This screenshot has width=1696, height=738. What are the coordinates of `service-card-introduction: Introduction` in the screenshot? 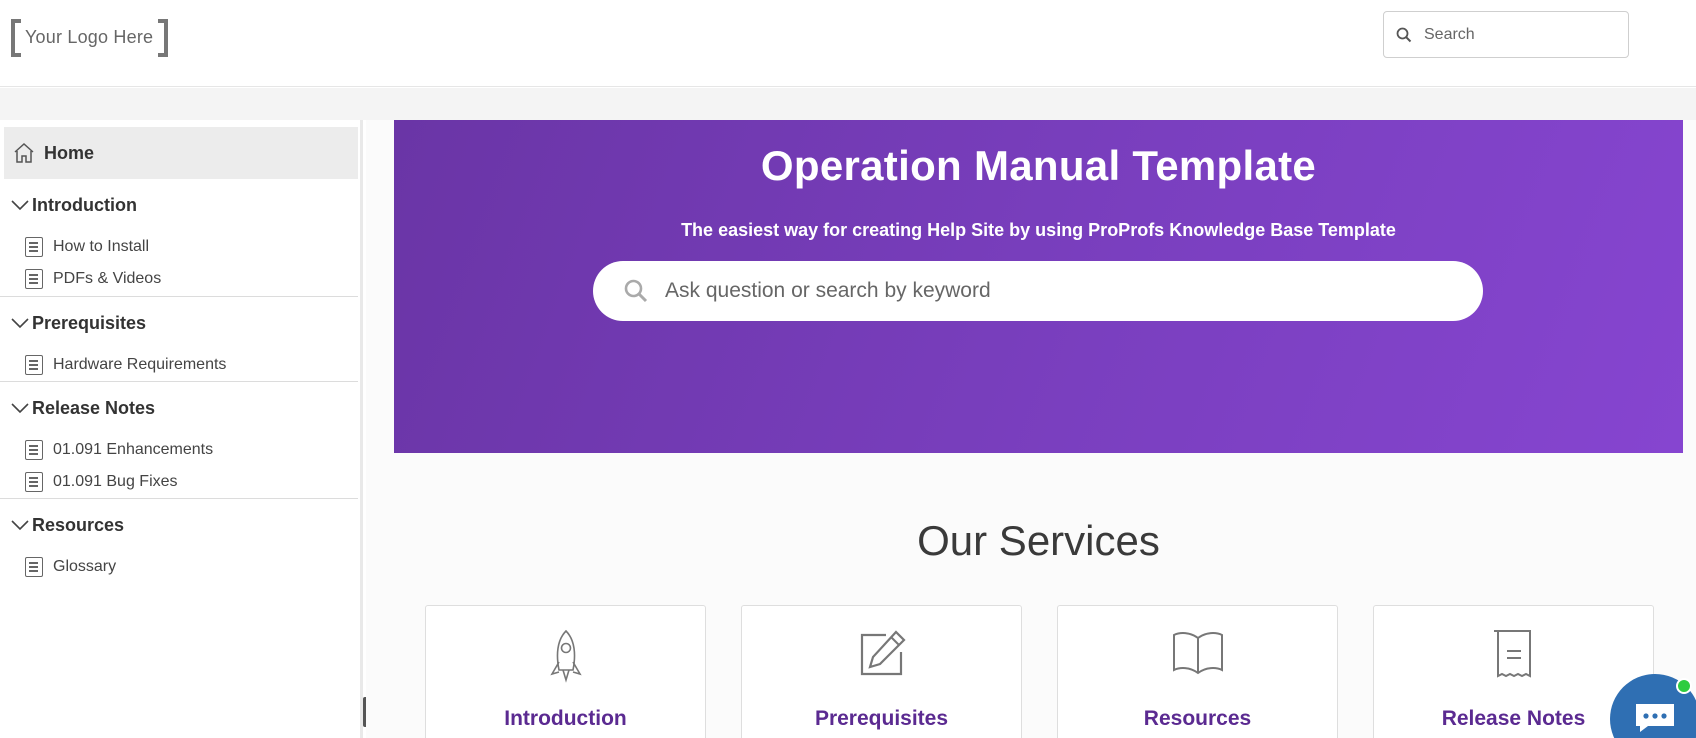 It's located at (565, 671).